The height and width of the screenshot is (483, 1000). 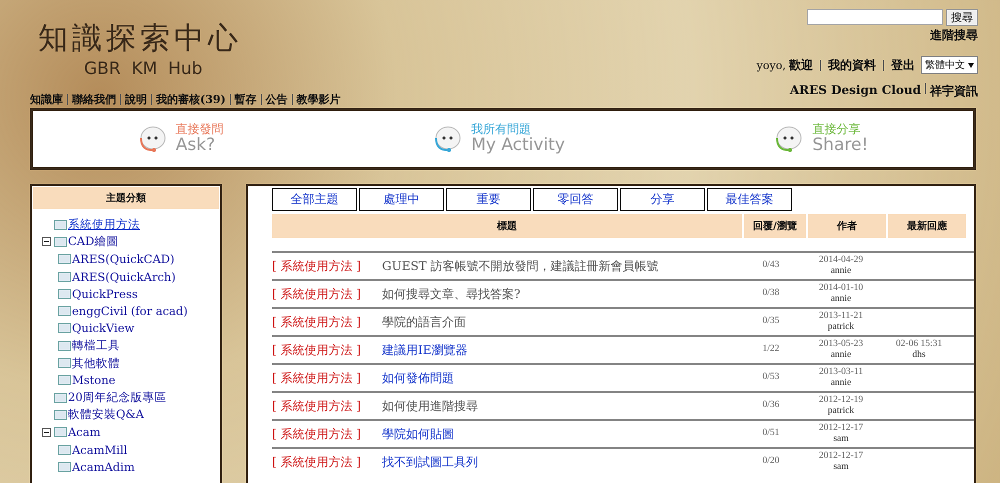 What do you see at coordinates (318, 99) in the screenshot?
I see `nav-link: 教學影片` at bounding box center [318, 99].